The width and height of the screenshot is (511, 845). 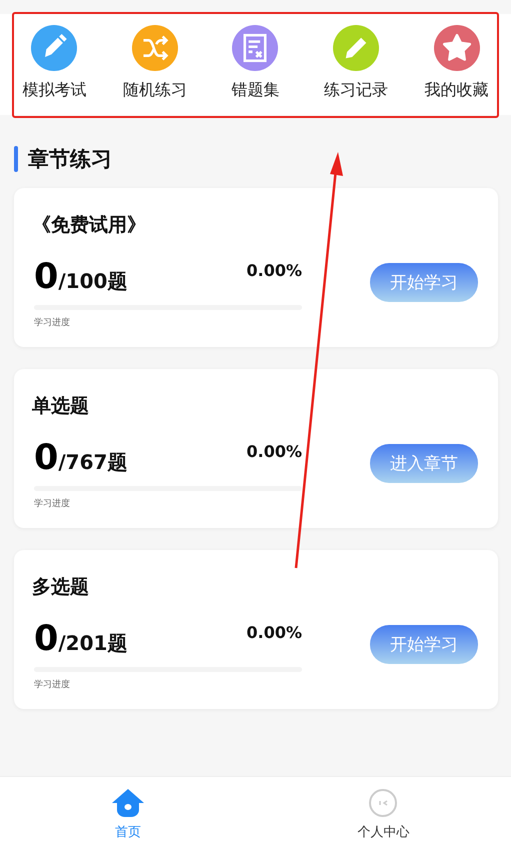 I want to click on tab-button: 个人中心, so click(x=383, y=811).